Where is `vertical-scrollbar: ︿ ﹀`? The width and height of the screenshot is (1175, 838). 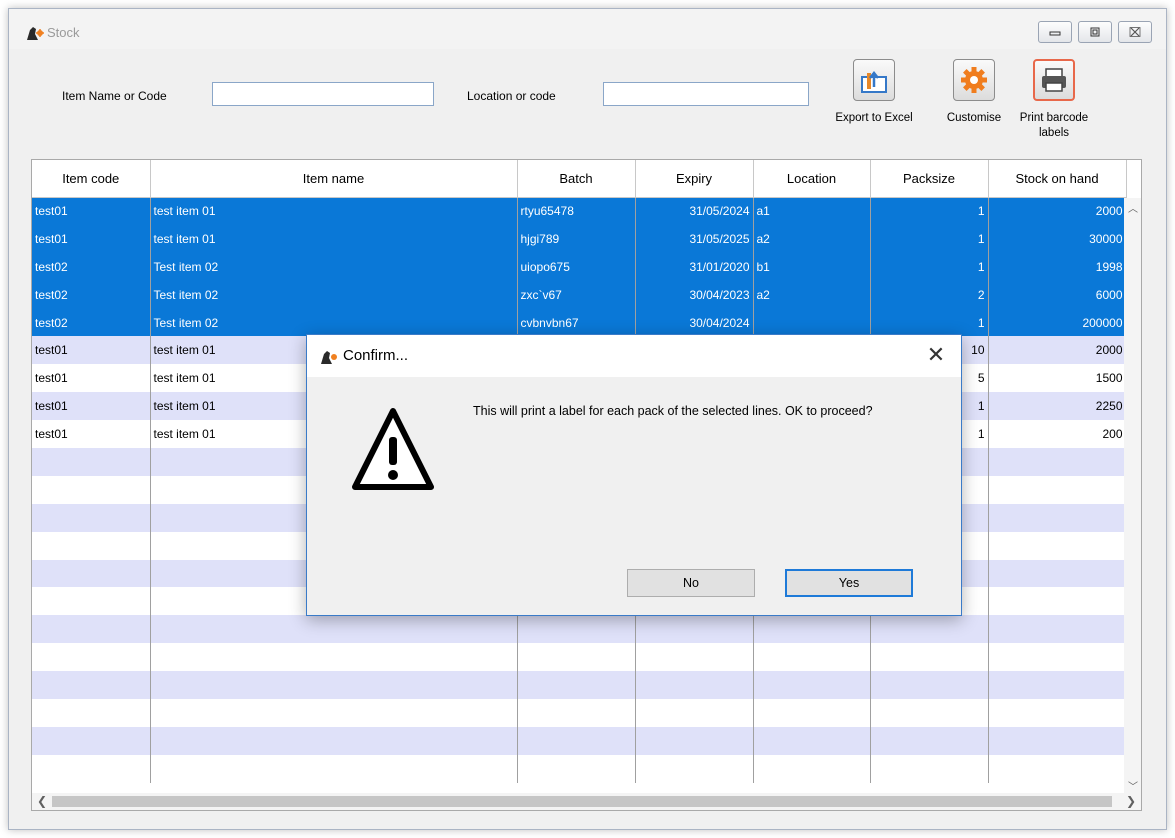
vertical-scrollbar: ︿ ﹀ is located at coordinates (1132, 496).